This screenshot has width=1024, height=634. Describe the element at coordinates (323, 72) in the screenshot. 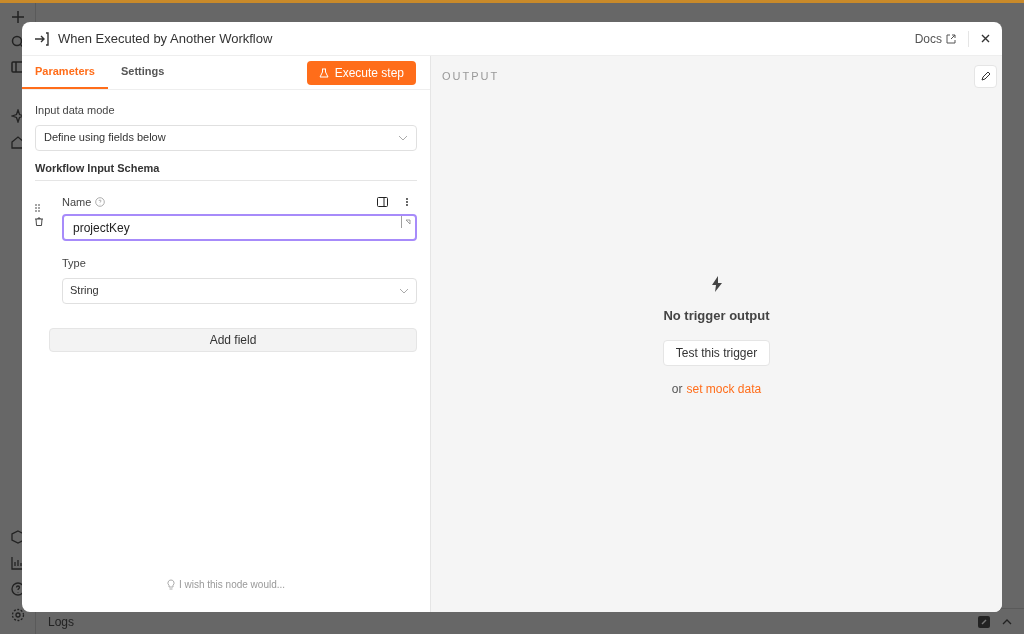

I see `flask-icon` at that location.